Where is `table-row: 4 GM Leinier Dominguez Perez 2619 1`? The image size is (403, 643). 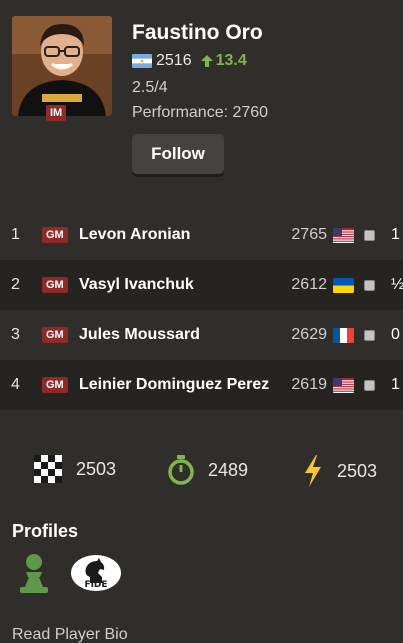
table-row: 4 GM Leinier Dominguez Perez 2619 1 is located at coordinates (201, 385).